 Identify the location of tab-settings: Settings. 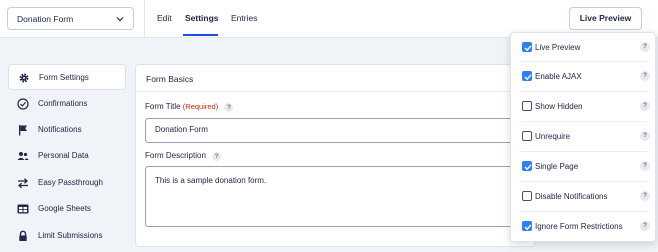
(202, 18).